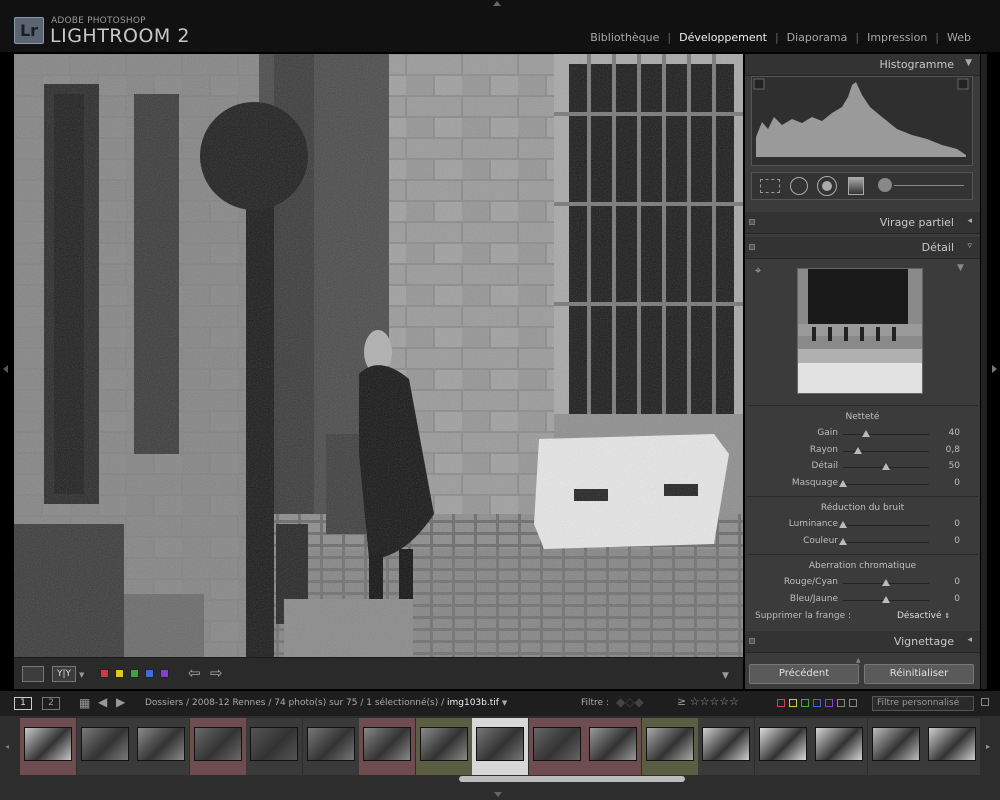 The image size is (1000, 800). What do you see at coordinates (827, 186) in the screenshot?
I see `red-eye-icon` at bounding box center [827, 186].